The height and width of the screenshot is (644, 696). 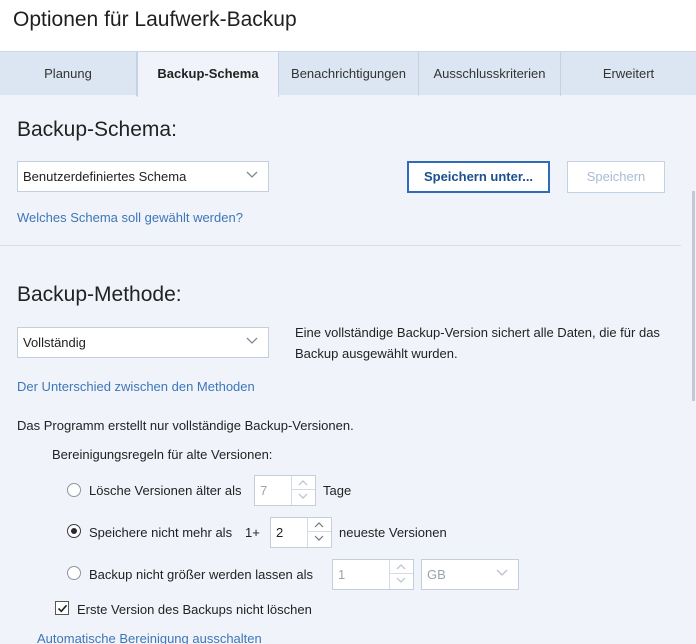 I want to click on size-increment, so click(x=401, y=567).